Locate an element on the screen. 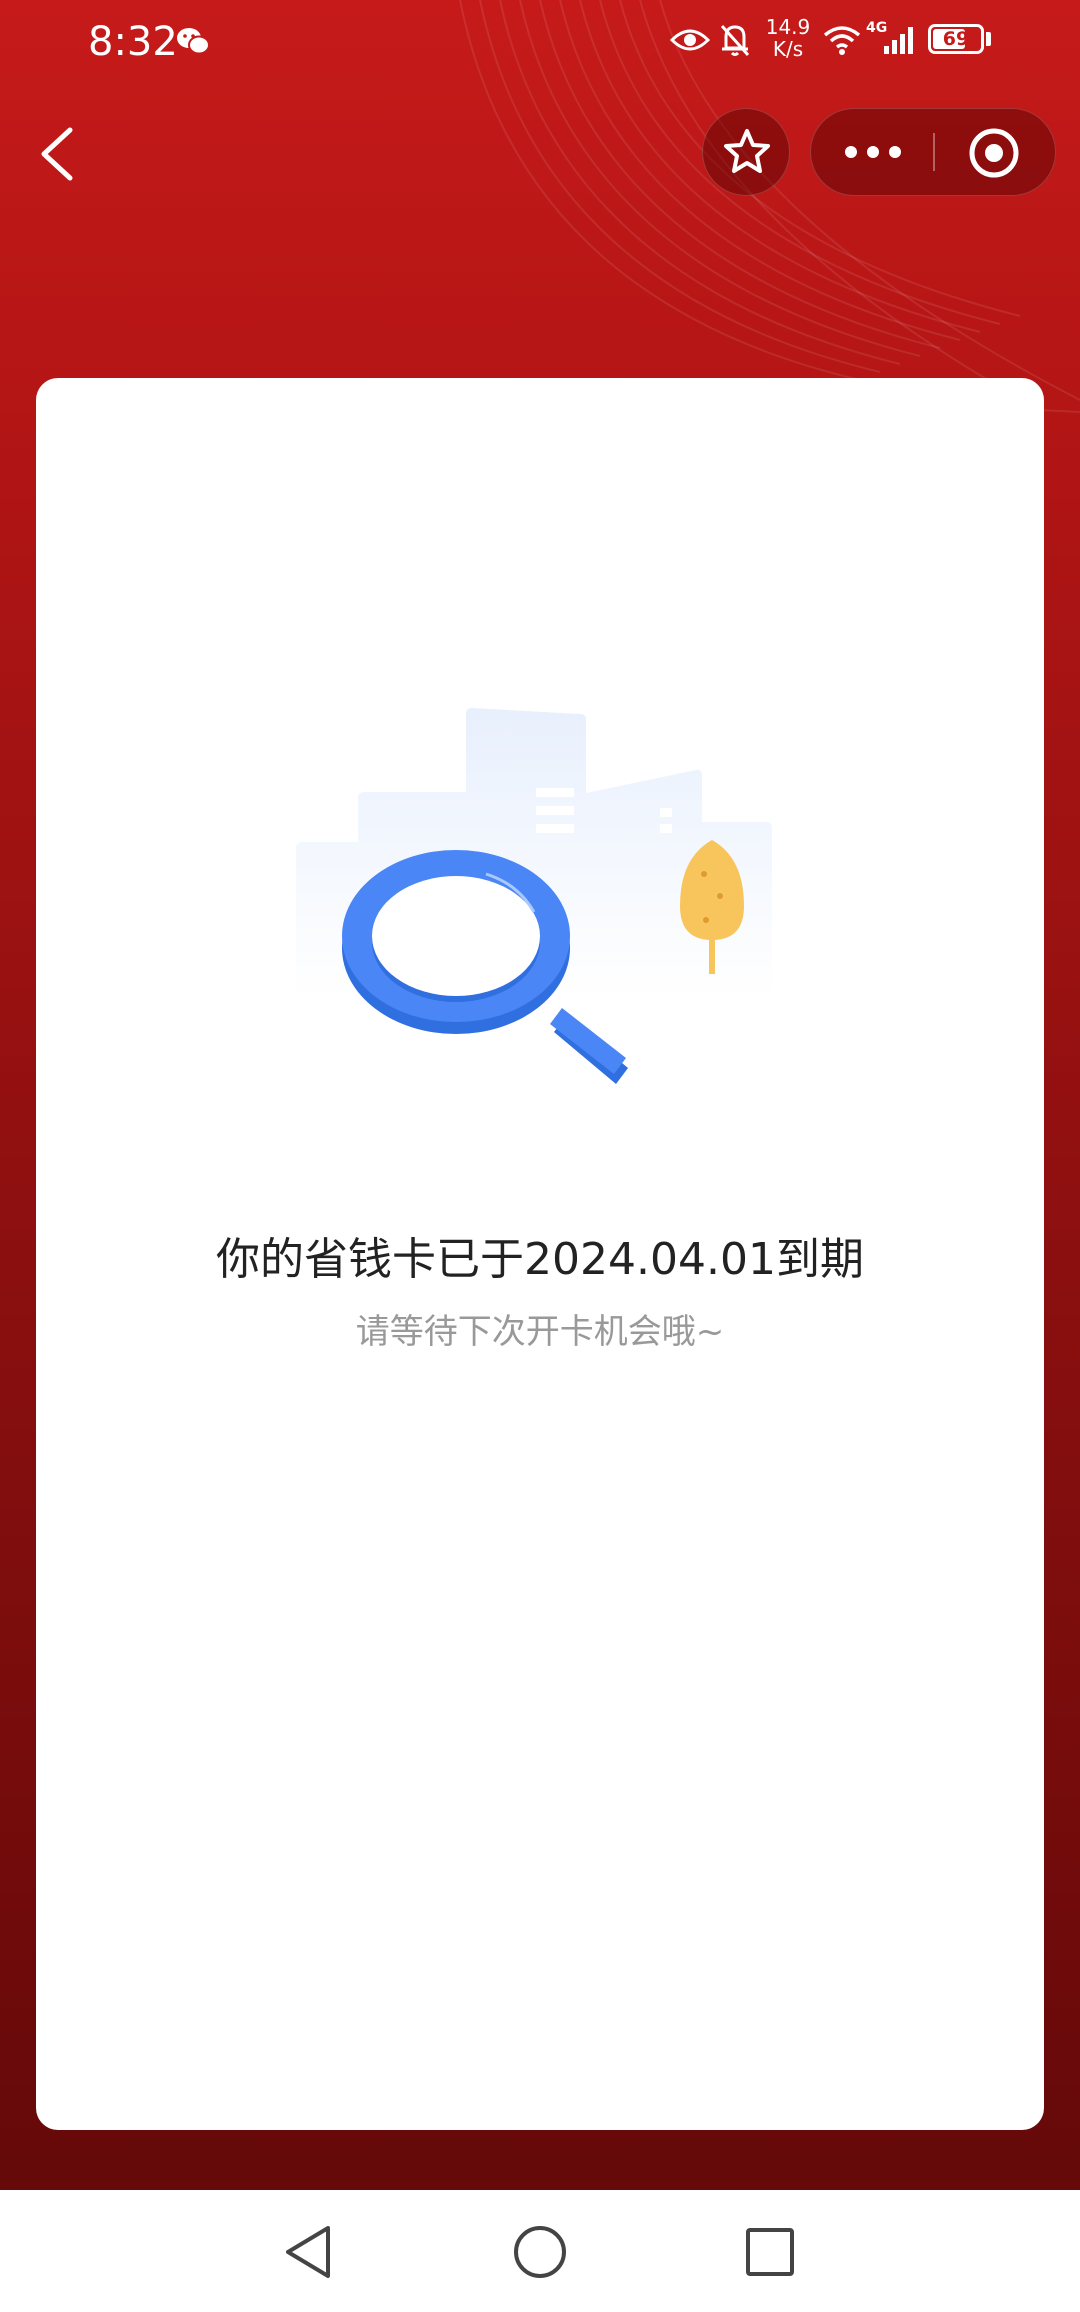  favorite-button is located at coordinates (746, 152).